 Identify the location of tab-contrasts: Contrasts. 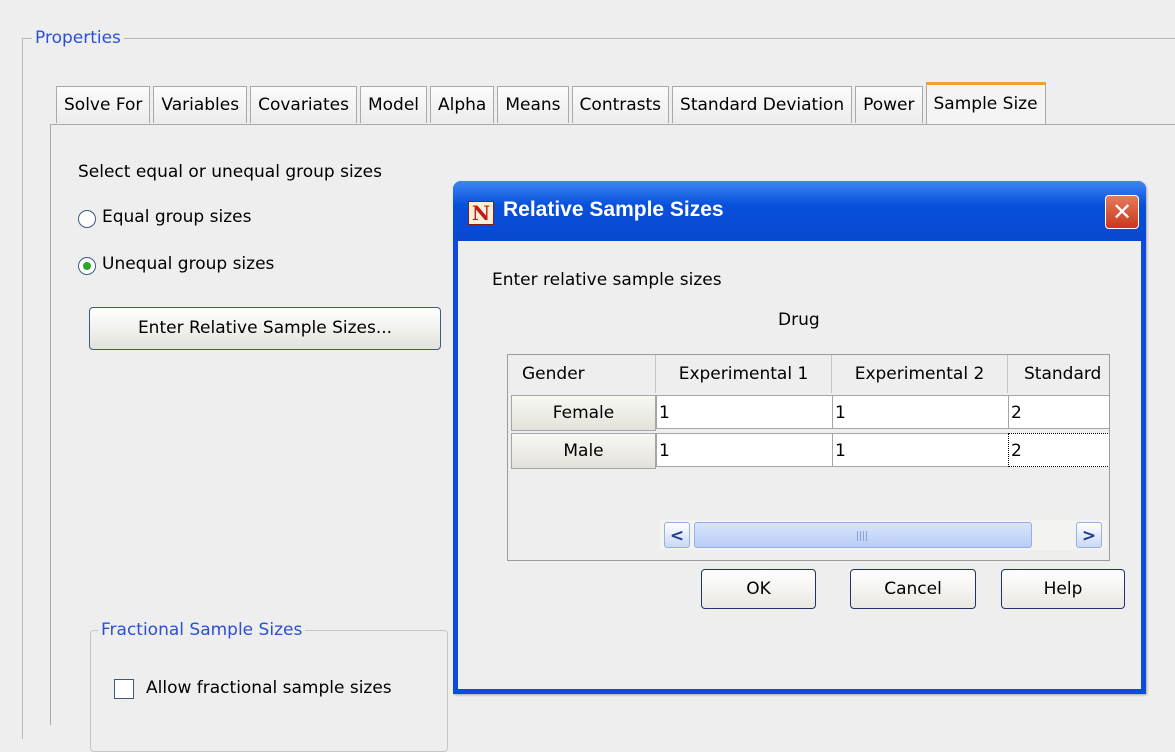
(620, 104).